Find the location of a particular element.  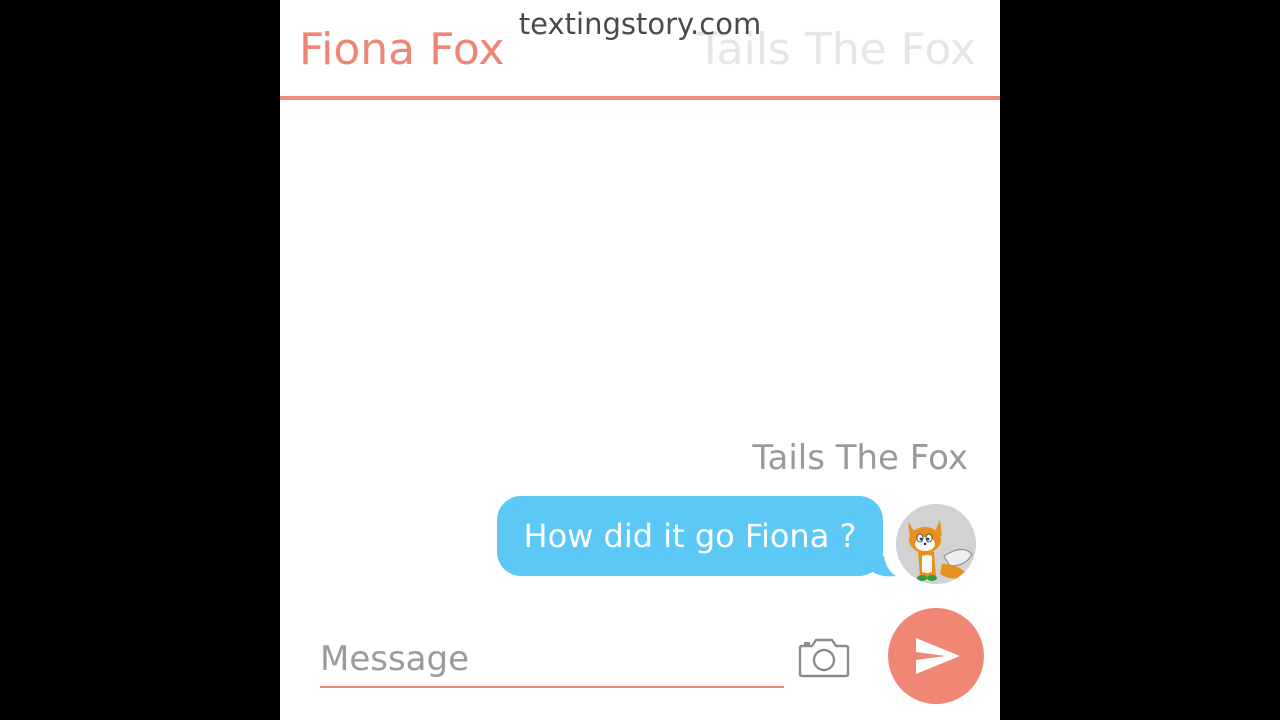

send-button is located at coordinates (936, 656).